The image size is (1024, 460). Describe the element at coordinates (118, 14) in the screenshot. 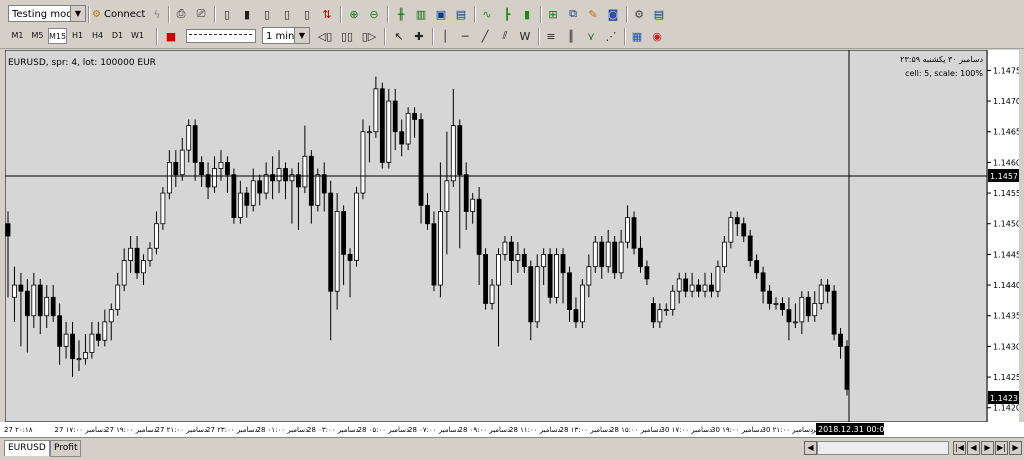

I see `connect-button: ⚙ Connect` at that location.